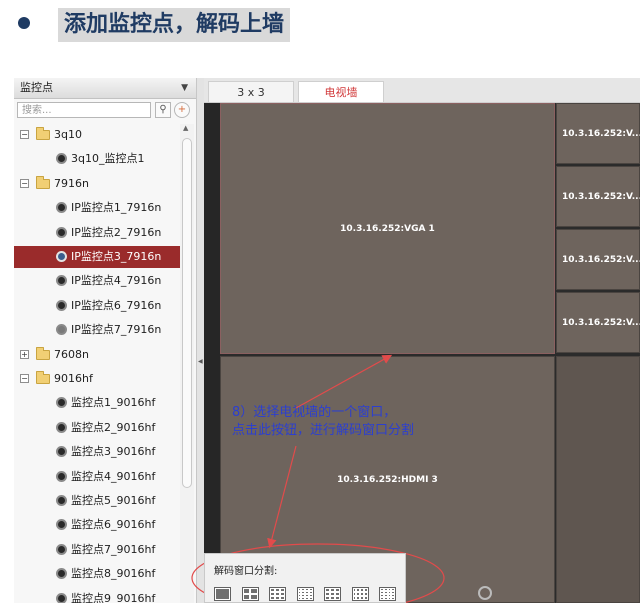  I want to click on arrow-to-split-button, so click(282, 497).